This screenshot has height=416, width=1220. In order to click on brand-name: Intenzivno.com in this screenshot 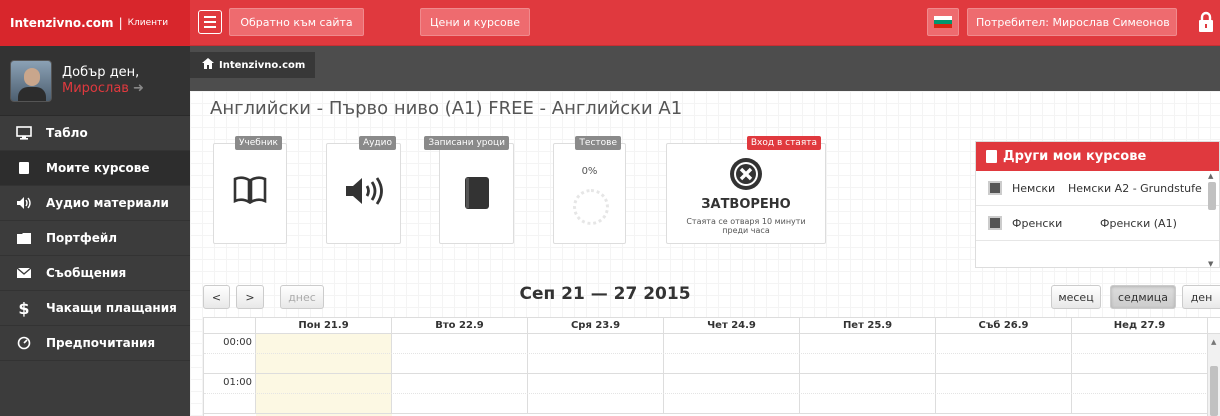, I will do `click(62, 23)`.